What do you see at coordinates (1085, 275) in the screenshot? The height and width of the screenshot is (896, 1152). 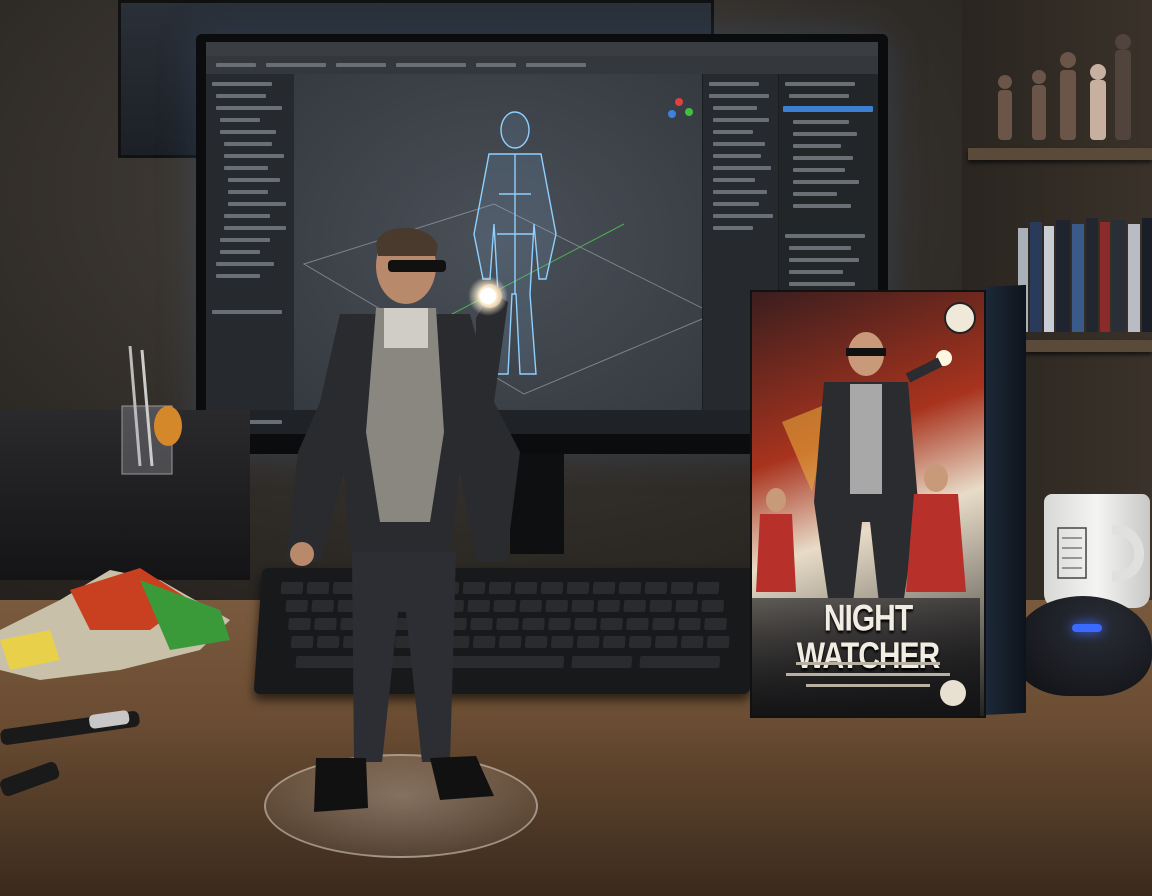 I see `book-row` at bounding box center [1085, 275].